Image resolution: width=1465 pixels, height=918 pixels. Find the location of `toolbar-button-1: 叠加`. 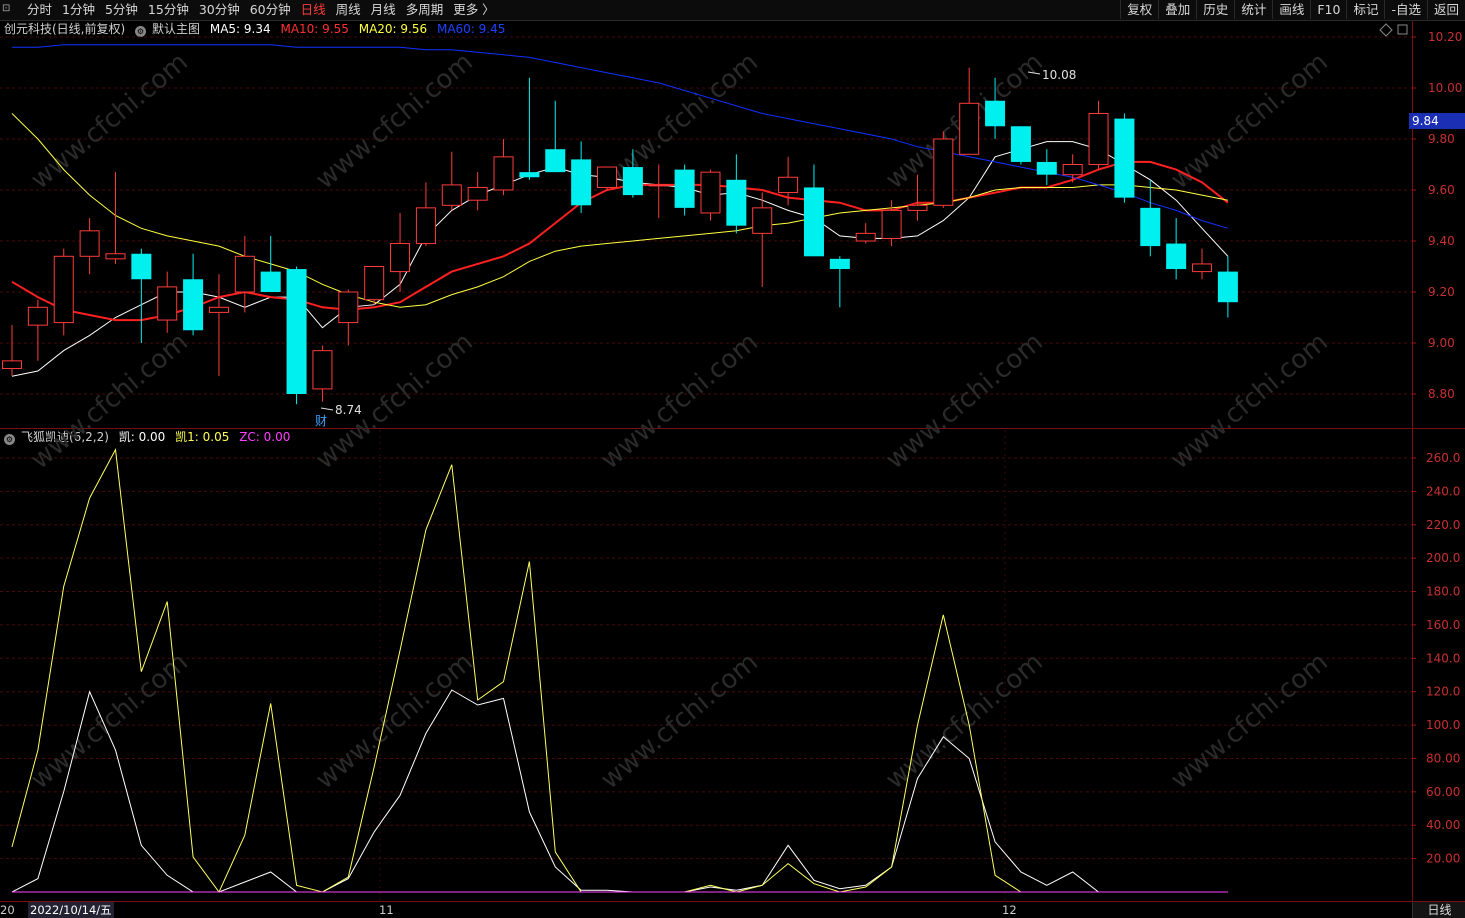

toolbar-button-1: 叠加 is located at coordinates (1177, 9).